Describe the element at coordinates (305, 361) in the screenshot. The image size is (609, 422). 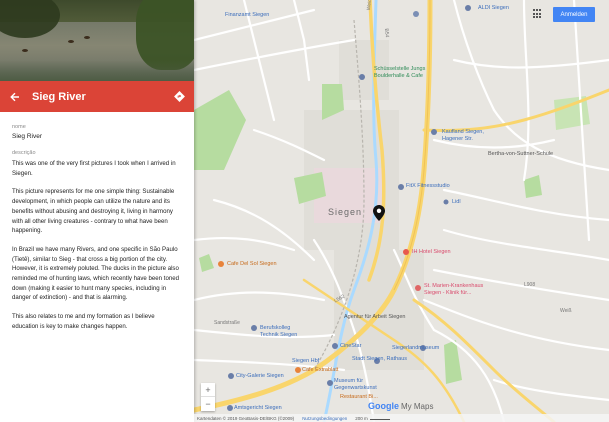
I see `poi-siegen-hbf: Siegen Hbf` at that location.